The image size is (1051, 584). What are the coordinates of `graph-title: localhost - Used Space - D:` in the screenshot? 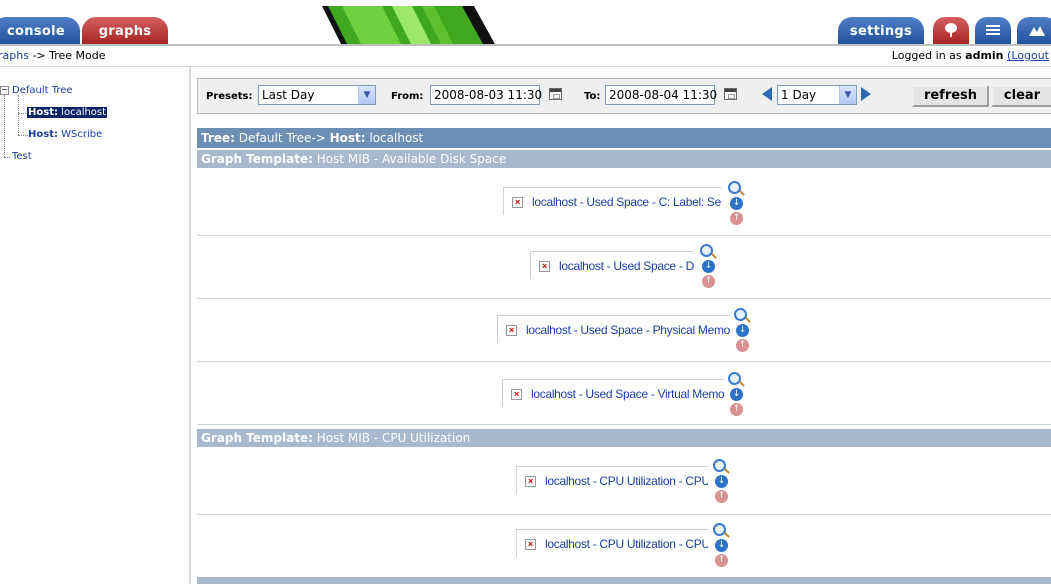 It's located at (626, 266).